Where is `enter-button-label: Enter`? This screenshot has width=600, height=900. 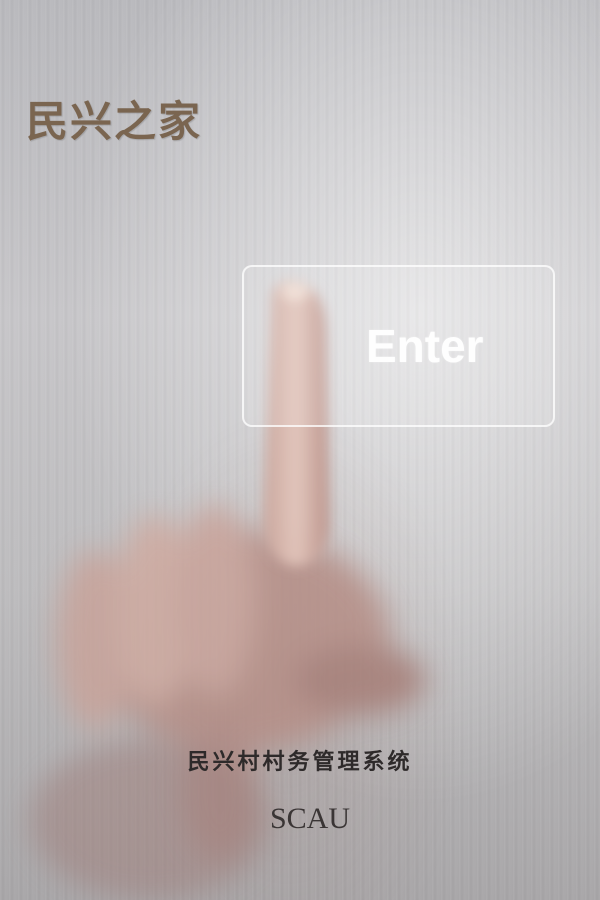 enter-button-label: Enter is located at coordinates (425, 346).